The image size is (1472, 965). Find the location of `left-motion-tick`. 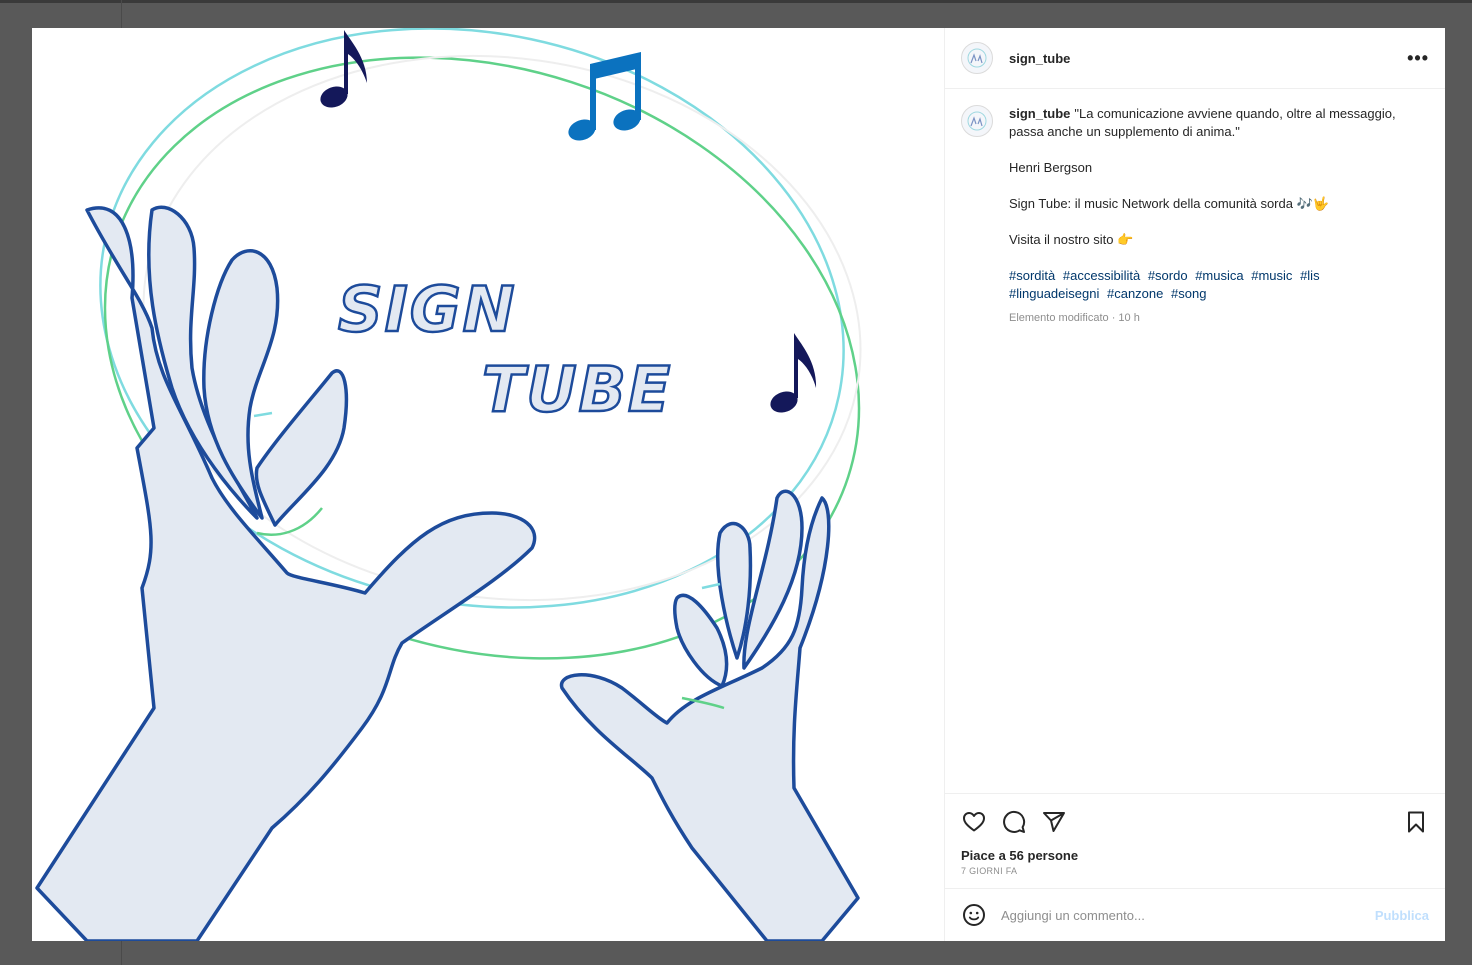

left-motion-tick is located at coordinates (263, 414).